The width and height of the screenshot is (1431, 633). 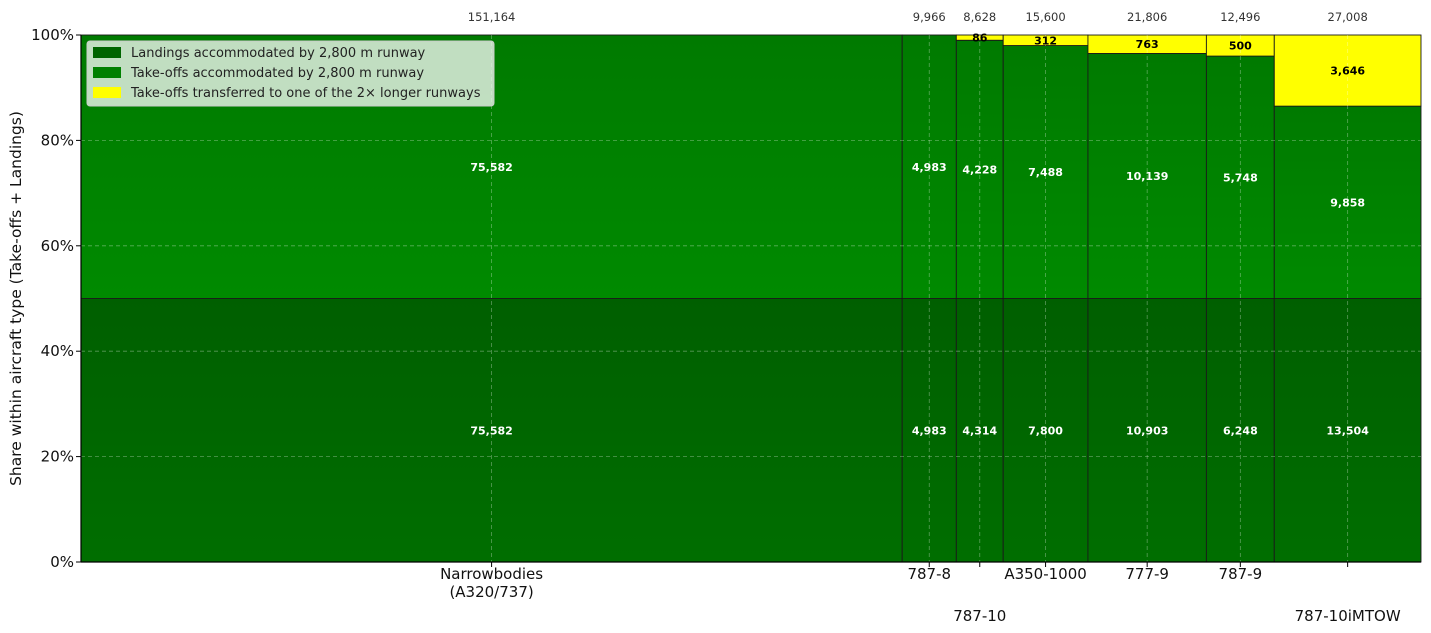 What do you see at coordinates (277, 73) in the screenshot?
I see `legend-item-label: Take-offs accommodated by 2,800 m runway` at bounding box center [277, 73].